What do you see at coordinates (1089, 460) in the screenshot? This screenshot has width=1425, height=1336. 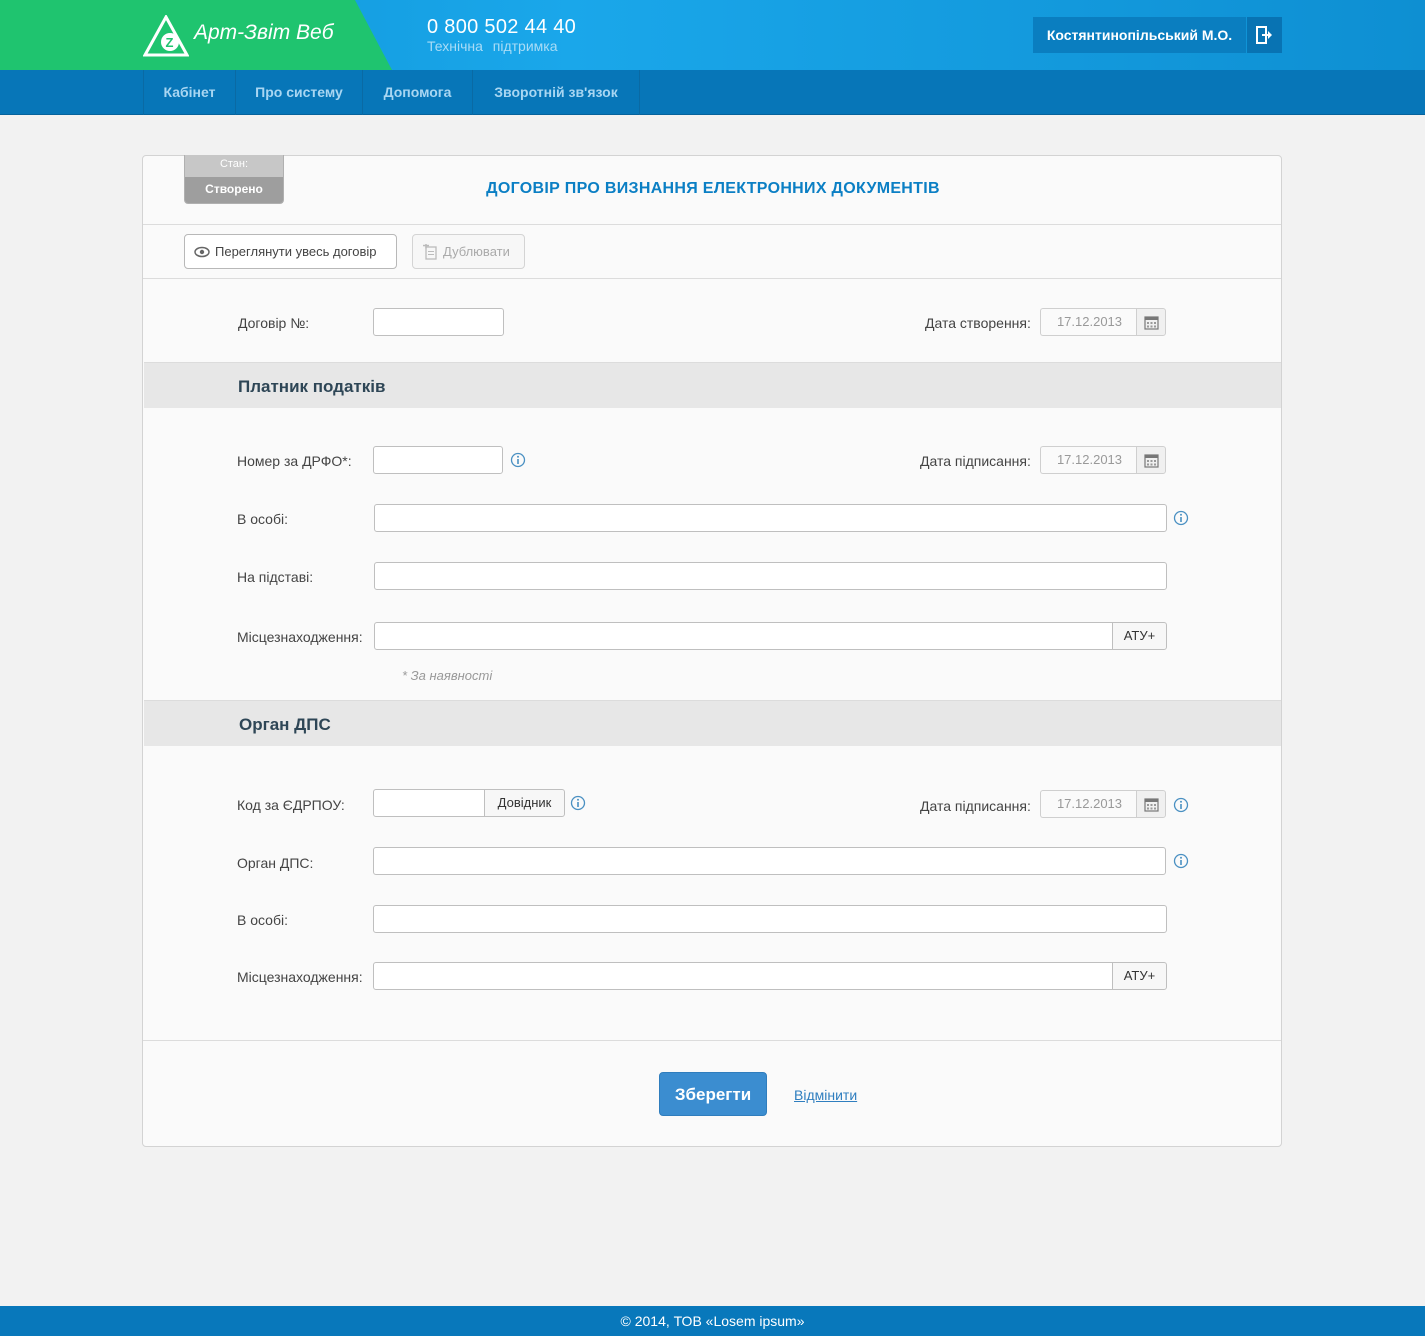 I see `taxpayer-signed-date-input: 17.12.2013` at bounding box center [1089, 460].